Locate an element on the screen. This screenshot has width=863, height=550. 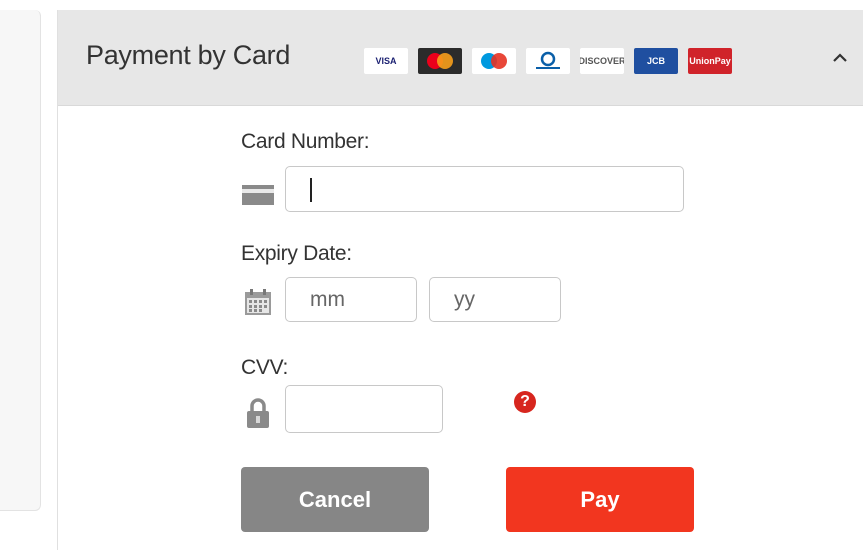
chevron-up-icon is located at coordinates (840, 57).